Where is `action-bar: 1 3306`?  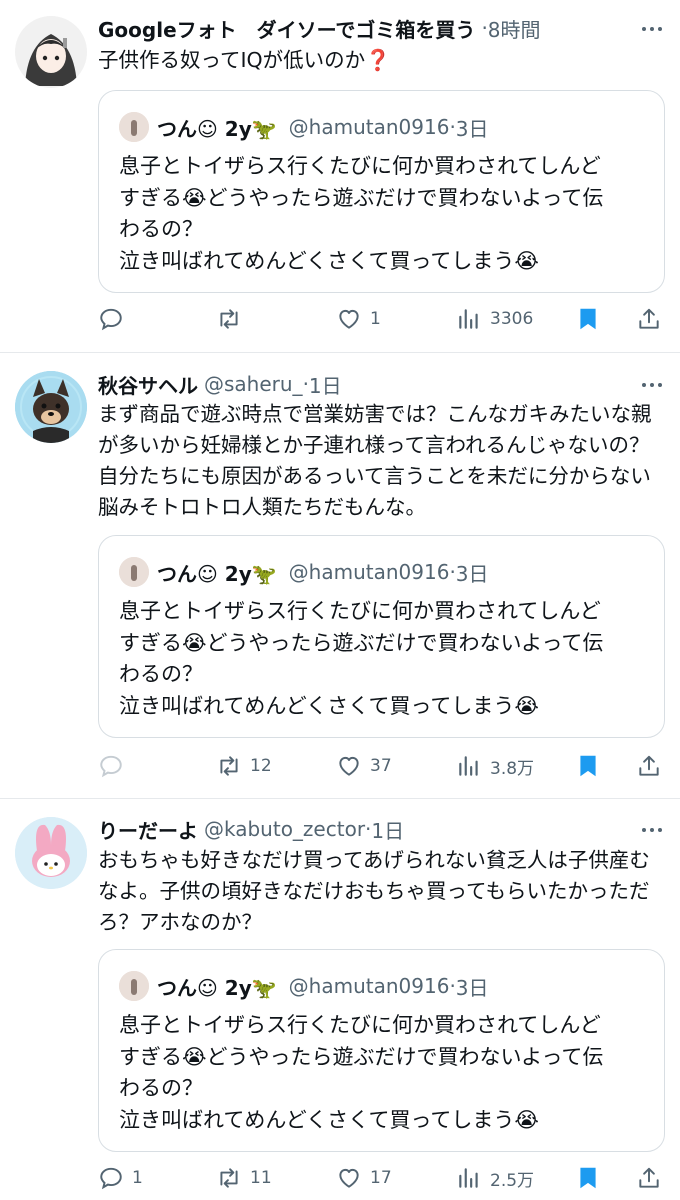
action-bar: 1 3306 is located at coordinates (383, 319).